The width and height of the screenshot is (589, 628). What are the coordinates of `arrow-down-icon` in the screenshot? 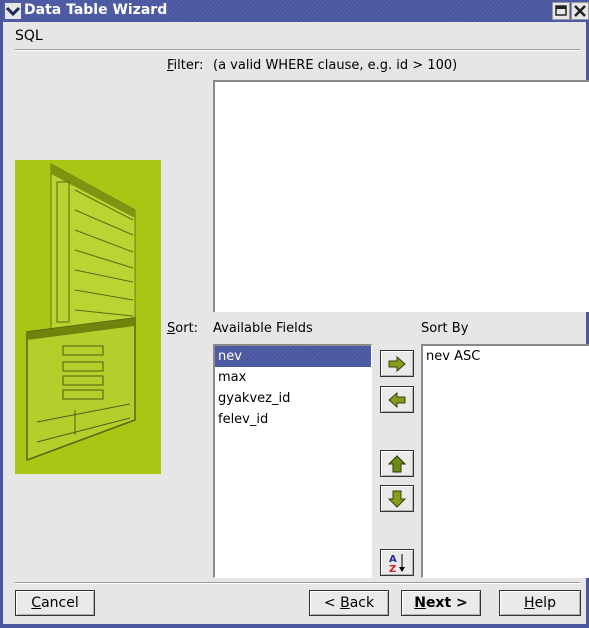 It's located at (397, 499).